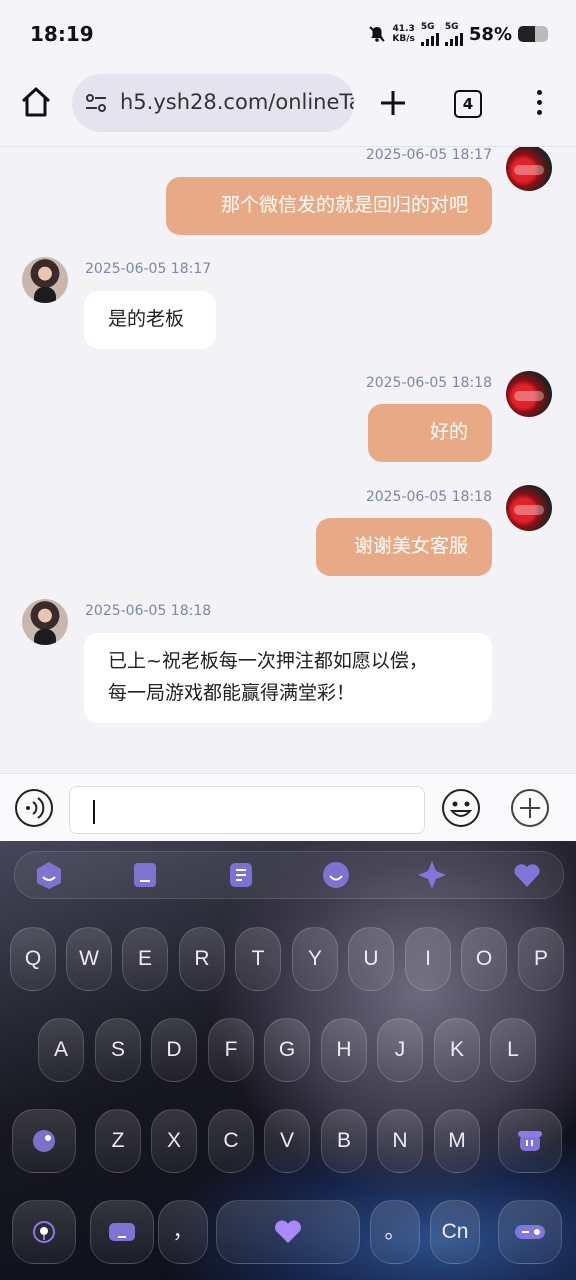 The image size is (576, 1280). What do you see at coordinates (490, 34) in the screenshot?
I see `battery-percent: 58%` at bounding box center [490, 34].